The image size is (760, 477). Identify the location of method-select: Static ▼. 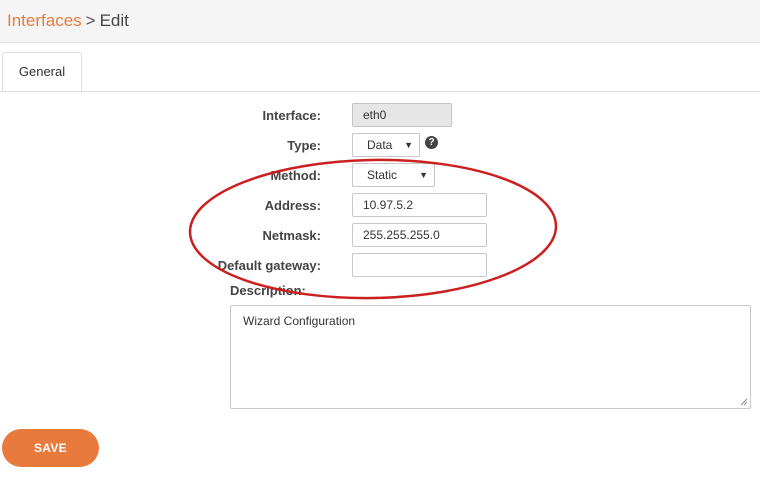
(393, 175).